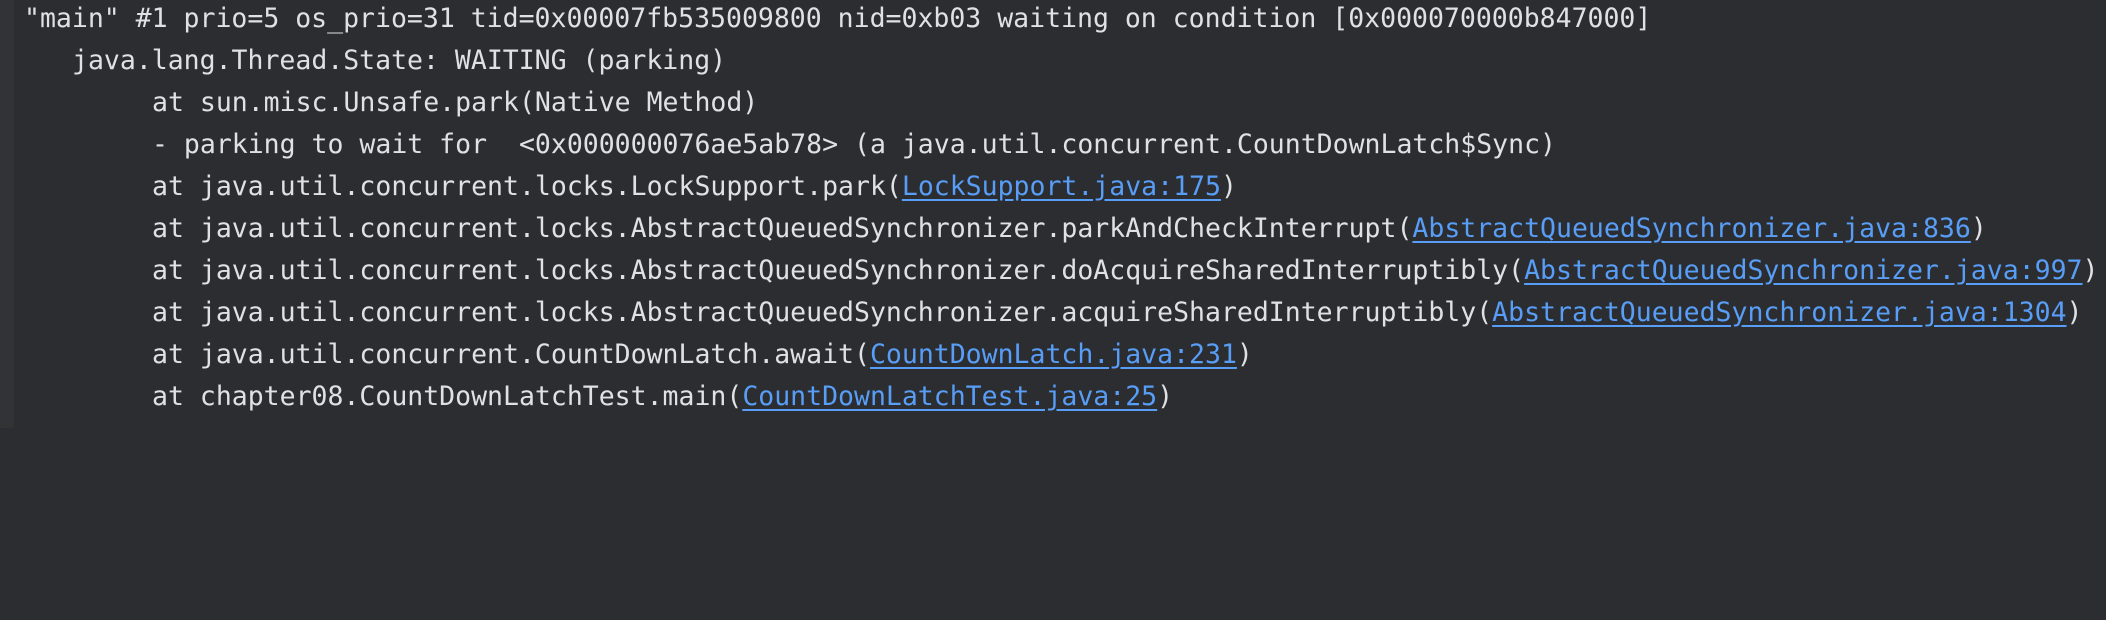 This screenshot has width=2106, height=620. What do you see at coordinates (447, 396) in the screenshot?
I see `stack-frame-text: at chapter08.CountDownLatchTest.main(` at bounding box center [447, 396].